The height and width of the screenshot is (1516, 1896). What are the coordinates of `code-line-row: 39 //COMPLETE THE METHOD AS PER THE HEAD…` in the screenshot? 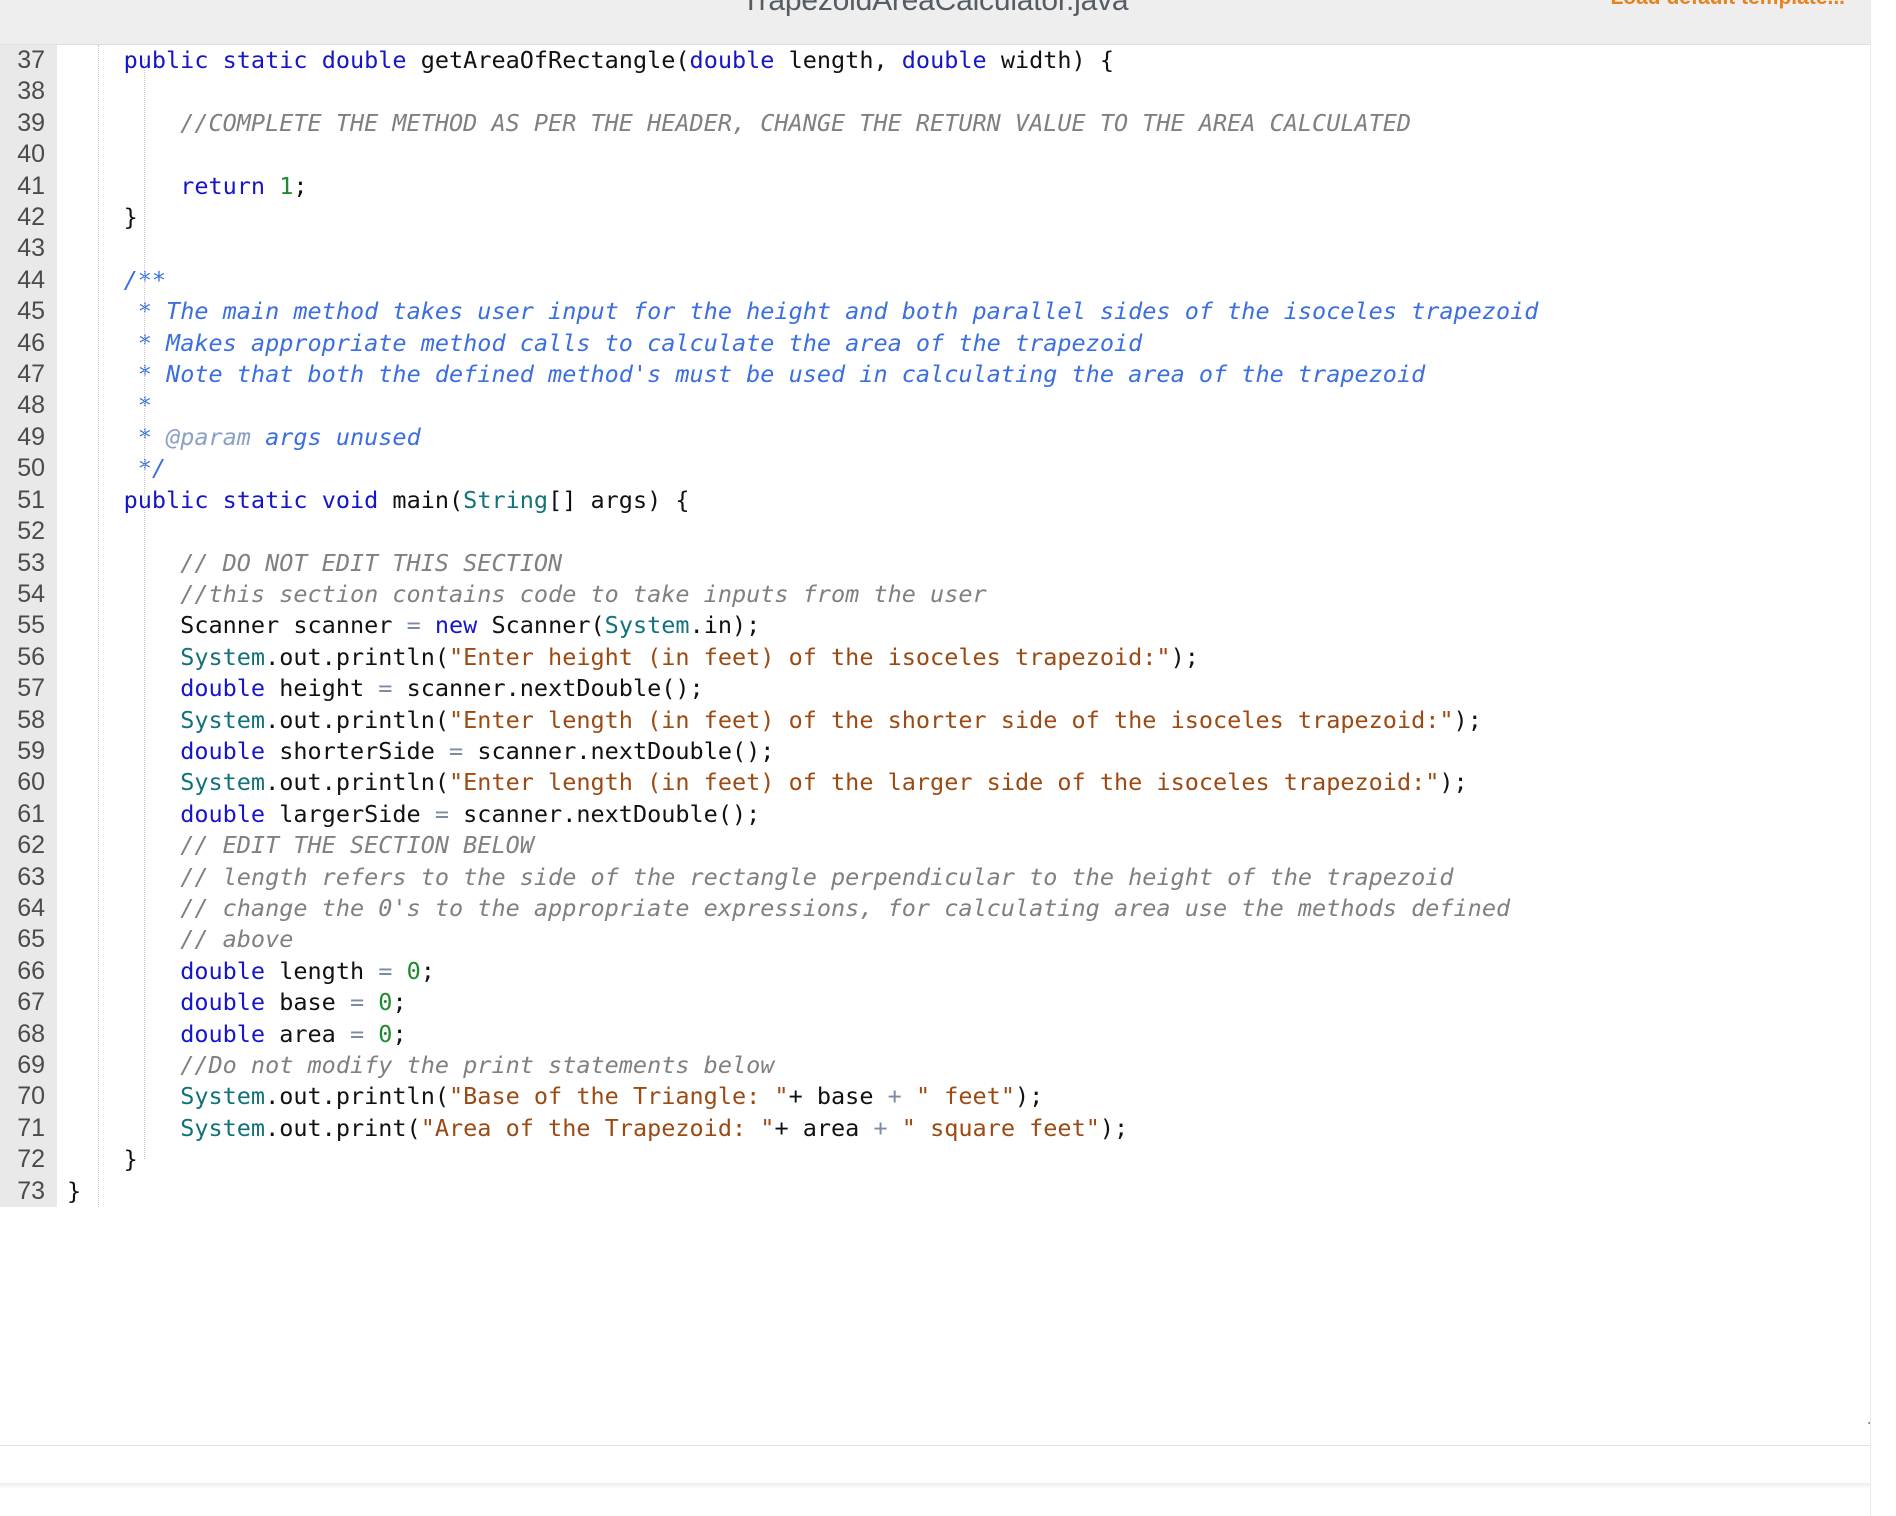 It's located at (935, 123).